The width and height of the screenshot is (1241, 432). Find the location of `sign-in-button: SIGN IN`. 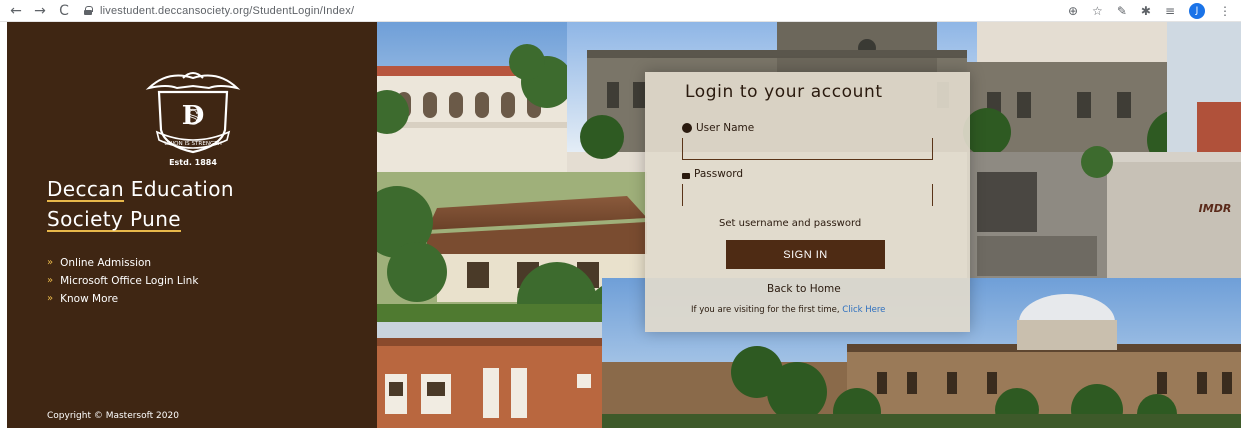

sign-in-button: SIGN IN is located at coordinates (805, 254).